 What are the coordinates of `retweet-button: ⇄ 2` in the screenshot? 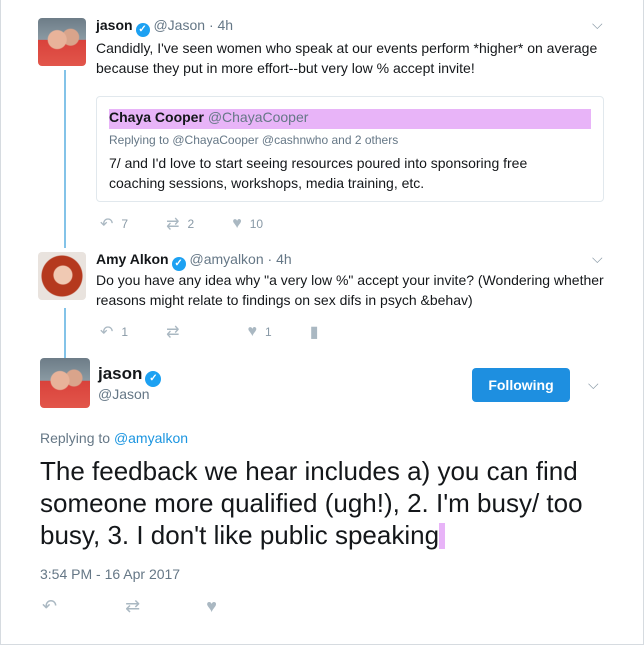 It's located at (180, 224).